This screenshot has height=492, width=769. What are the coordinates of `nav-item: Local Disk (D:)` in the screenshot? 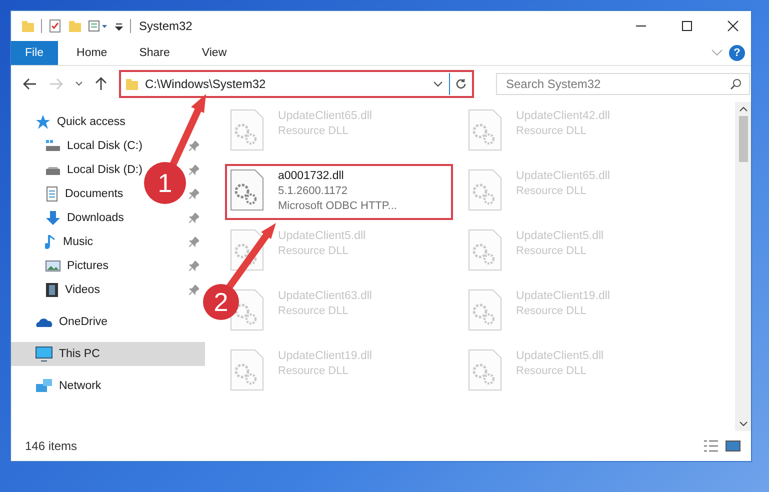 It's located at (78, 170).